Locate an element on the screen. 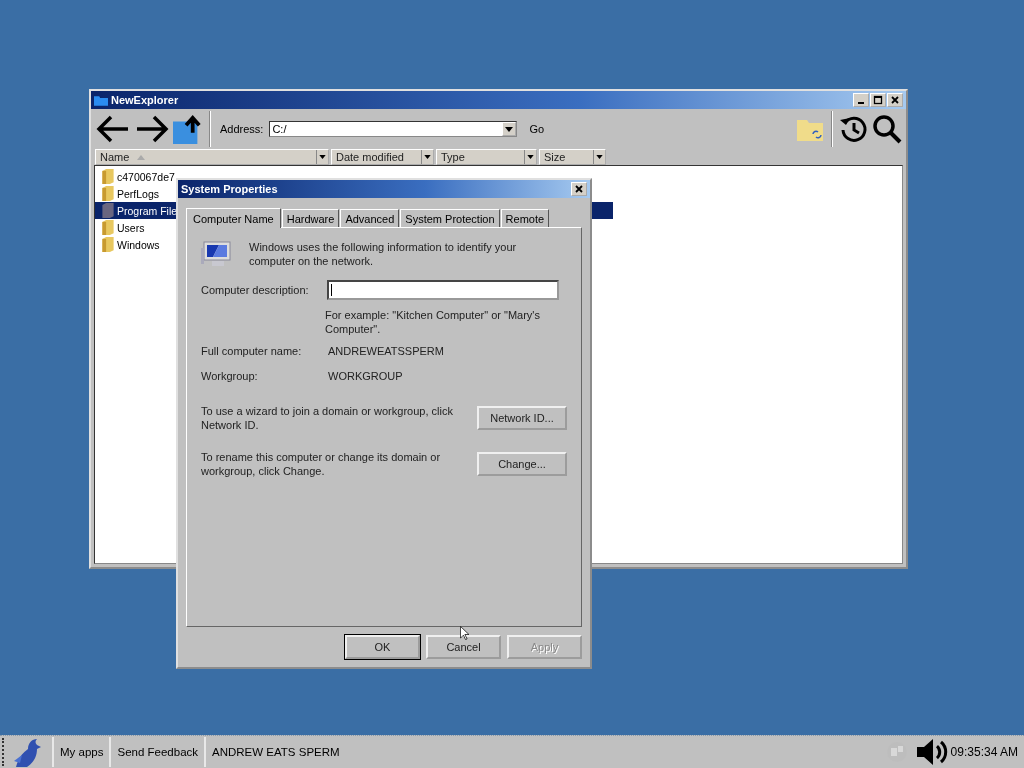  intro-text: Windows uses the following information to identify your computer on the network. is located at coordinates (383, 254).